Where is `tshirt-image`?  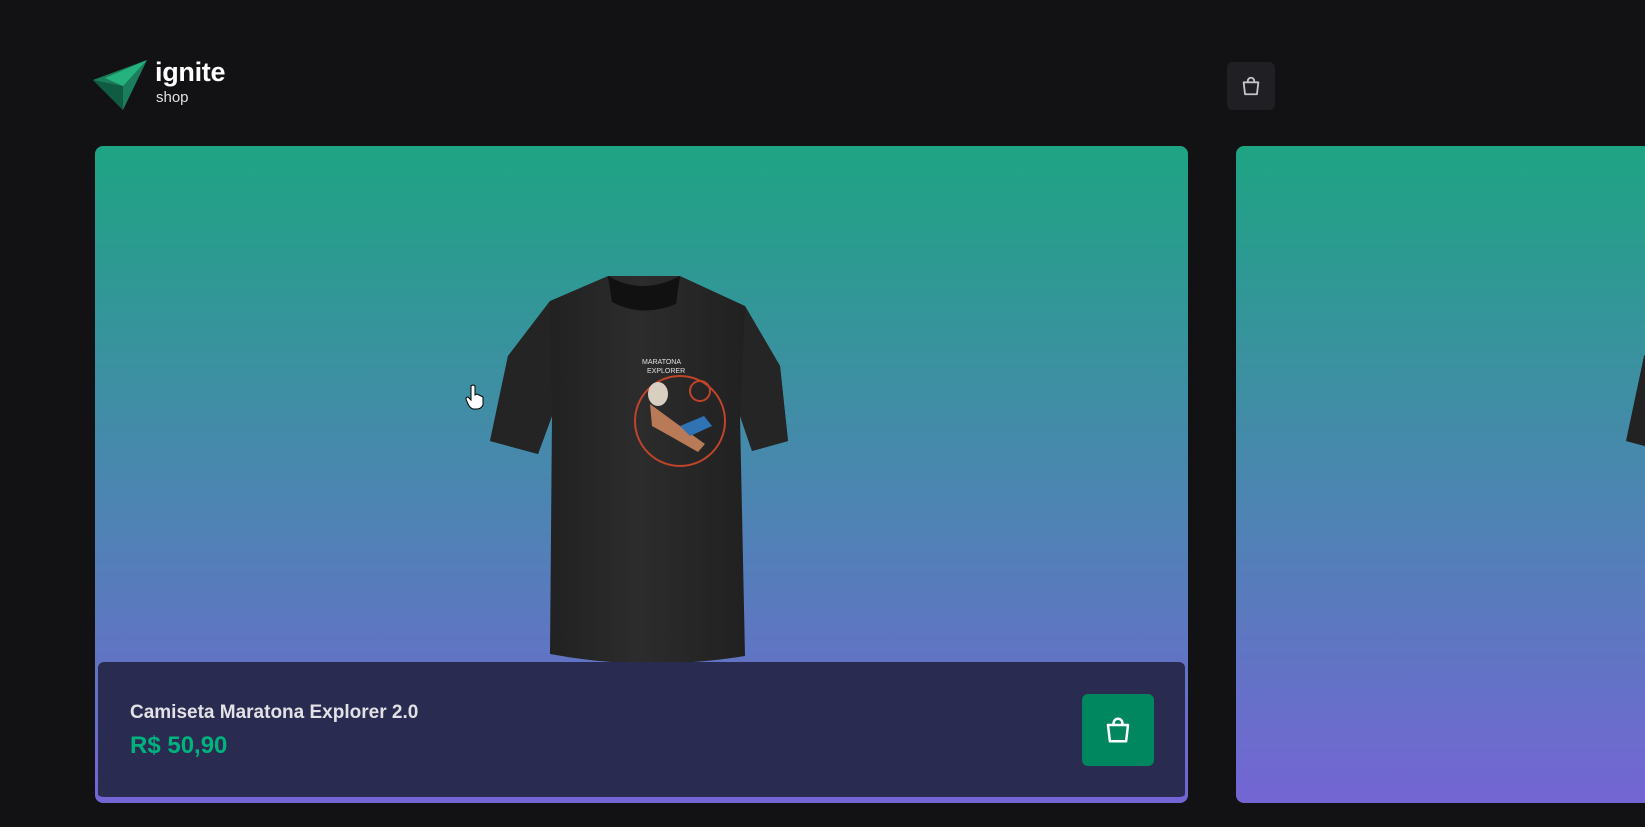 tshirt-image is located at coordinates (1635, 400).